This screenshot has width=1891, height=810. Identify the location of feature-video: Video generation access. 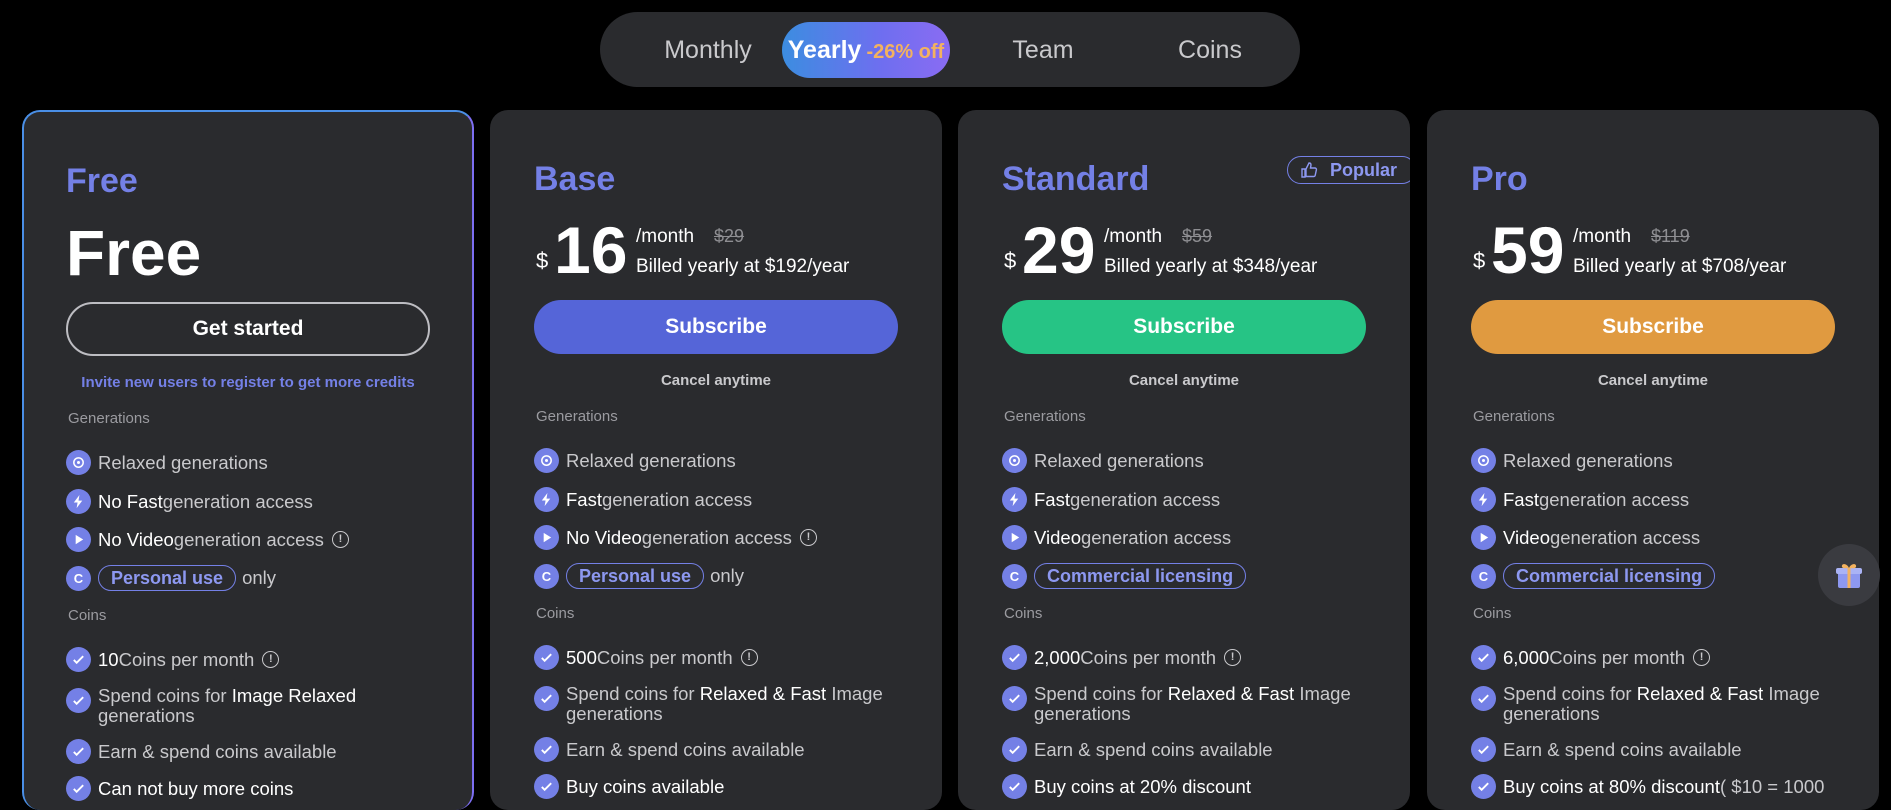
(1585, 537).